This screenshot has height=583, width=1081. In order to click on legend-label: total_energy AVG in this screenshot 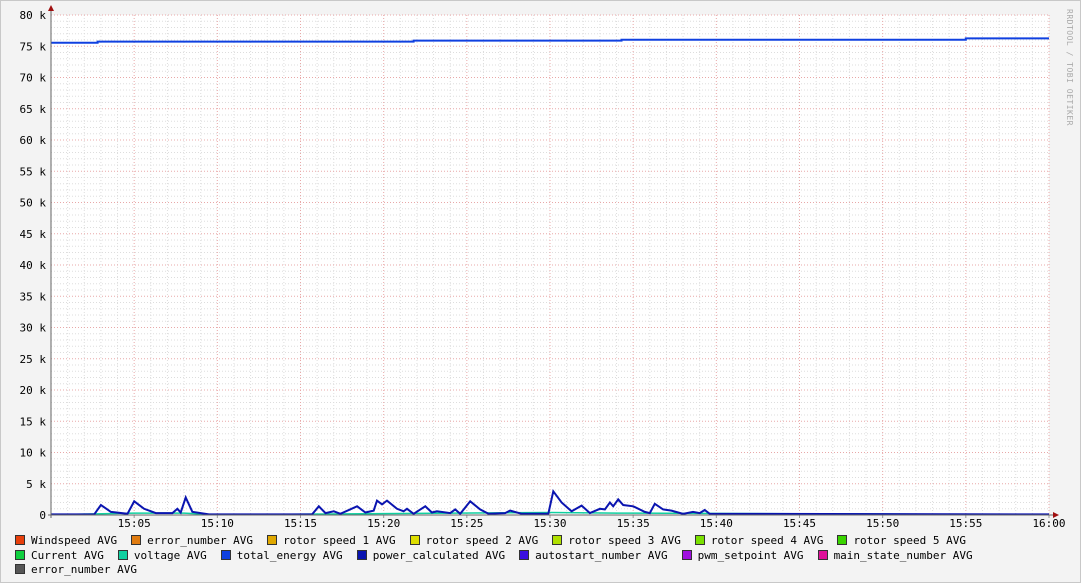, I will do `click(289, 555)`.